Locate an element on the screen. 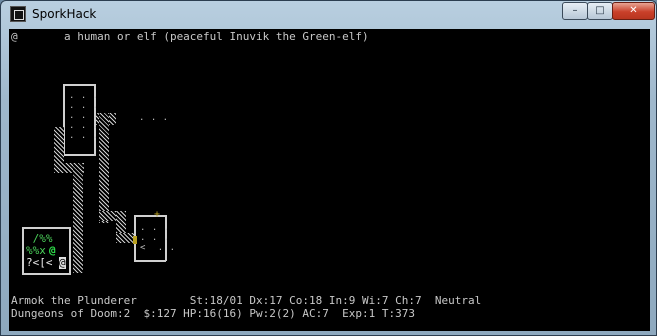  terminal-app-icon is located at coordinates (18, 14).